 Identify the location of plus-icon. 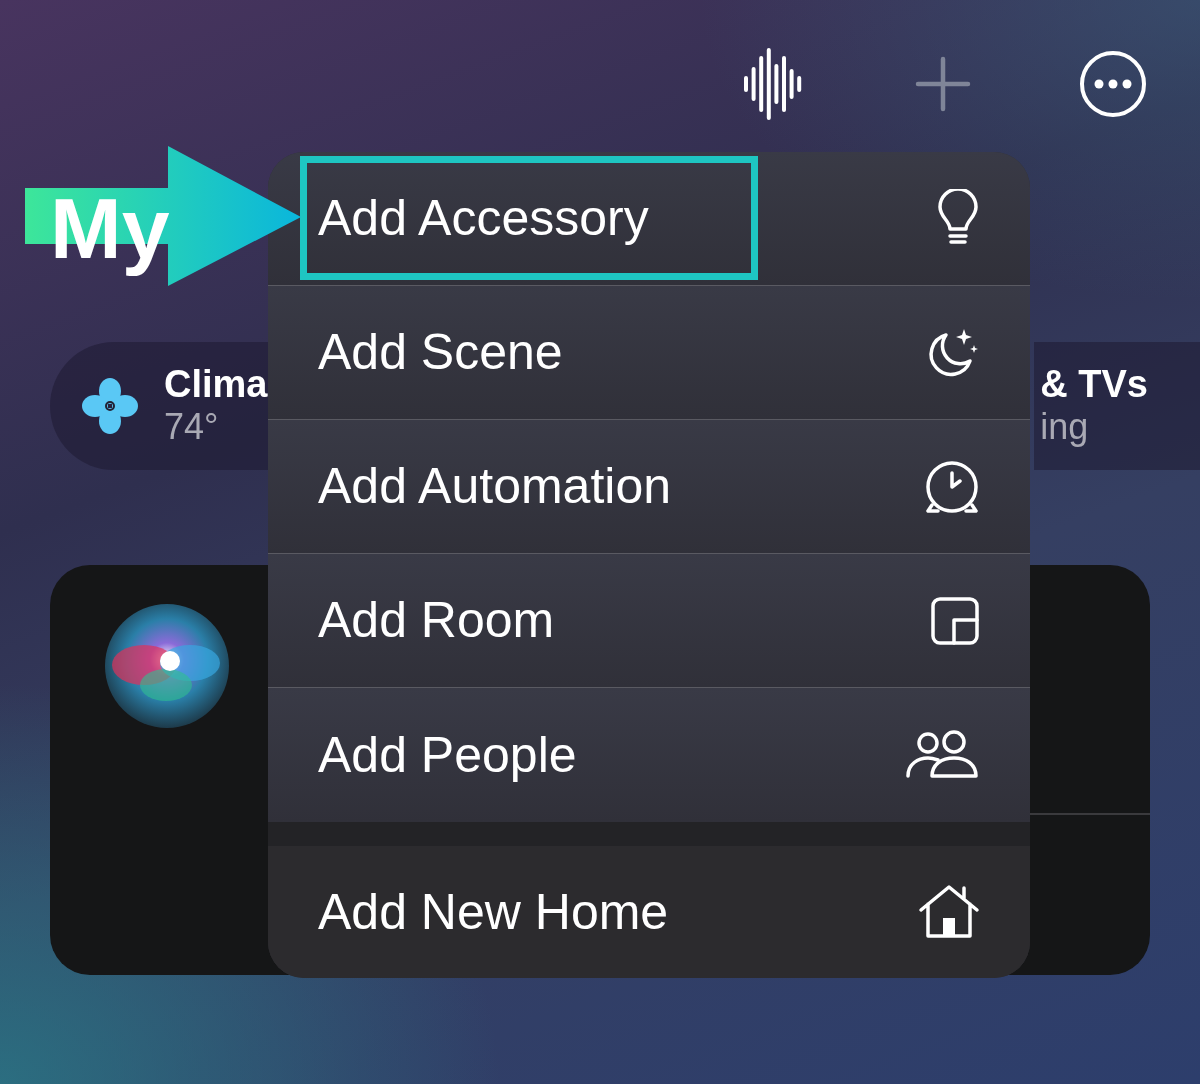
(943, 84).